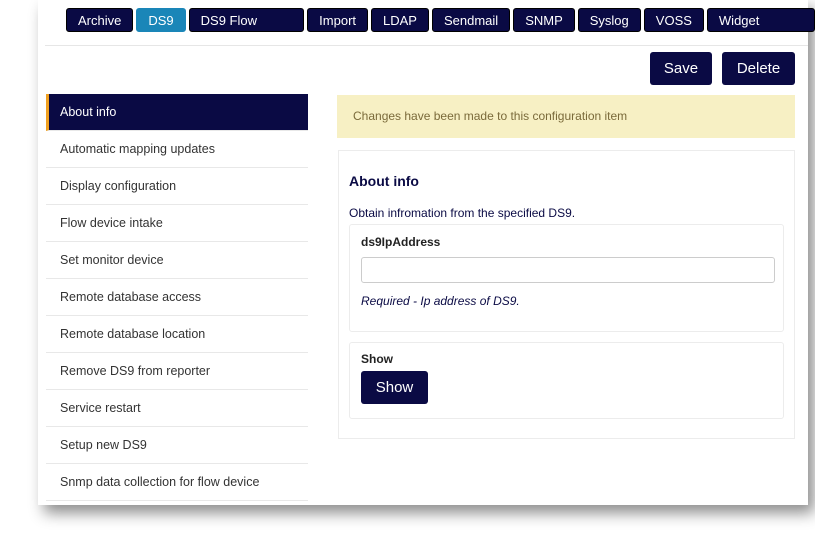 This screenshot has height=540, width=815. What do you see at coordinates (177, 260) in the screenshot?
I see `sidebar-item-set-monitor-device: Set monitor device` at bounding box center [177, 260].